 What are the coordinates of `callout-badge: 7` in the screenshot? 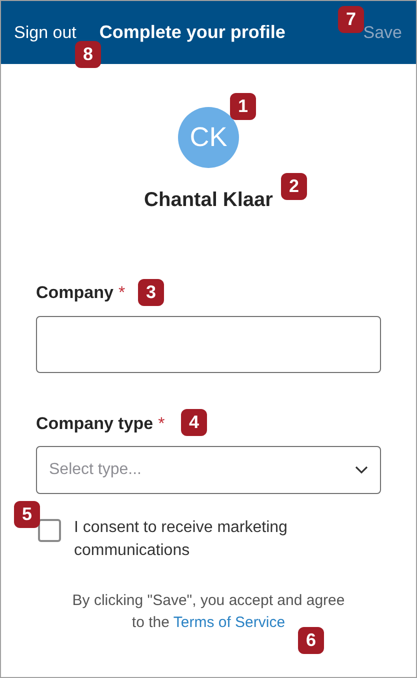 It's located at (351, 19).